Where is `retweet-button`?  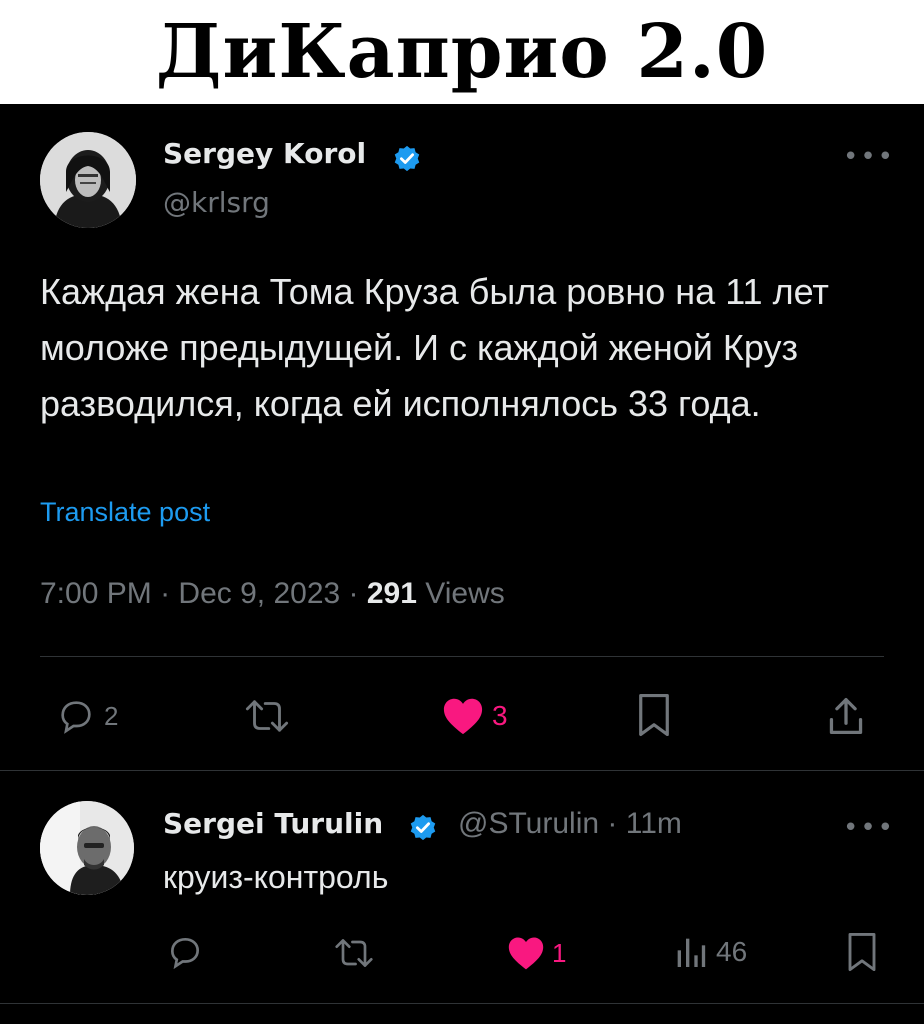
retweet-button is located at coordinates (270, 716).